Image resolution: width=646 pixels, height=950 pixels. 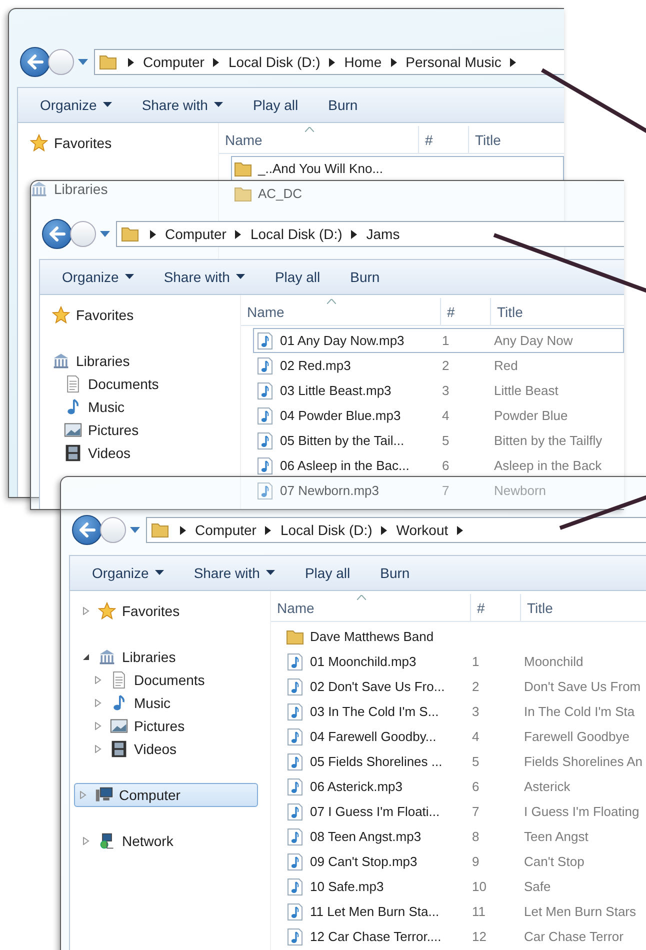 What do you see at coordinates (363, 62) in the screenshot?
I see `breadcrumb-item: Home` at bounding box center [363, 62].